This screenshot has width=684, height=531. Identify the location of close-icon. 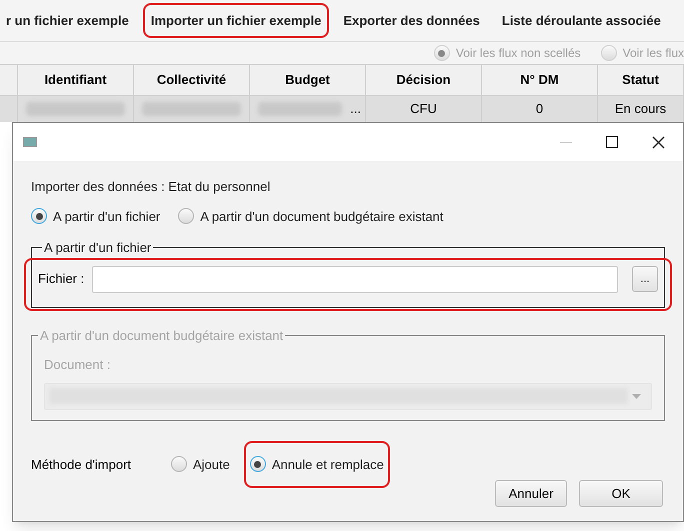
(658, 142).